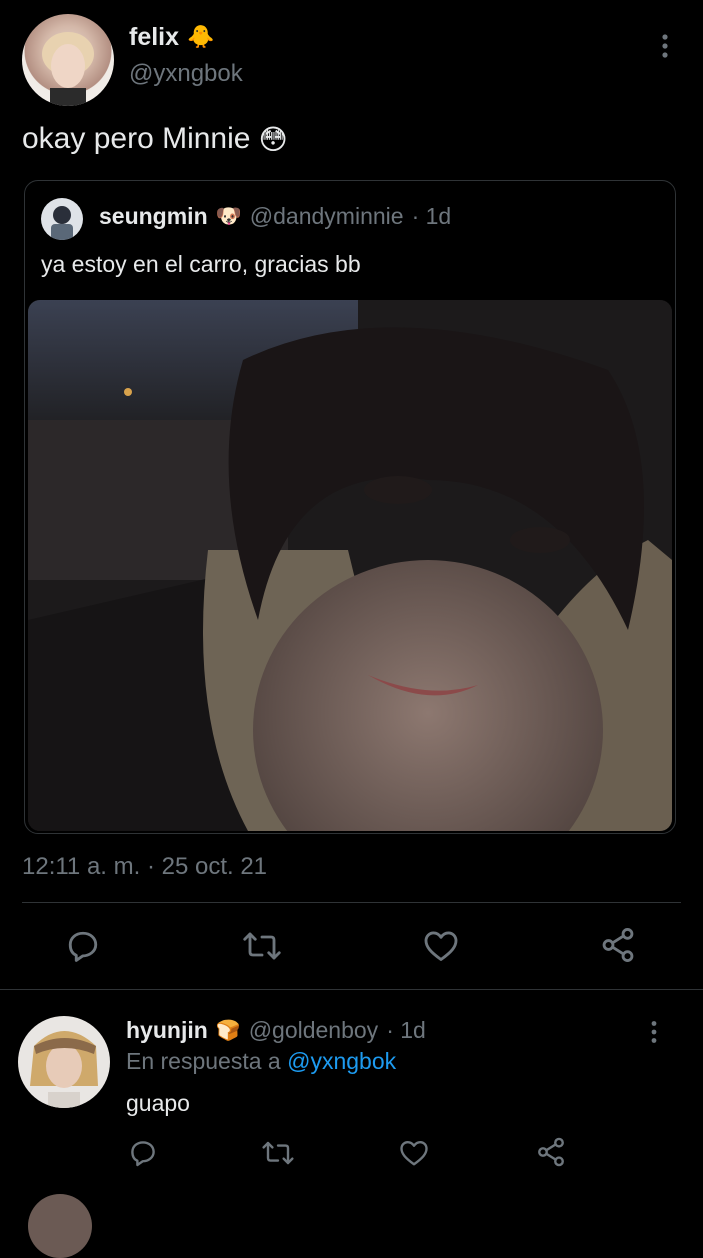 This screenshot has height=1258, width=703. I want to click on reply-age: · 1d, so click(406, 1030).